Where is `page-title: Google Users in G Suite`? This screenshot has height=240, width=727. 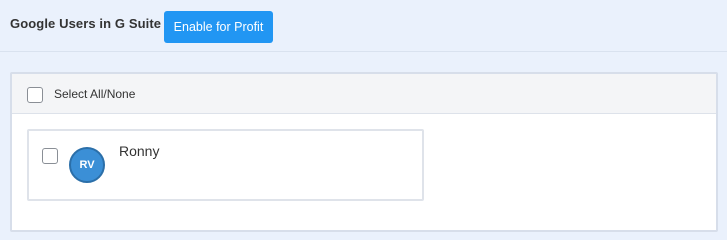
page-title: Google Users in G Suite is located at coordinates (86, 23).